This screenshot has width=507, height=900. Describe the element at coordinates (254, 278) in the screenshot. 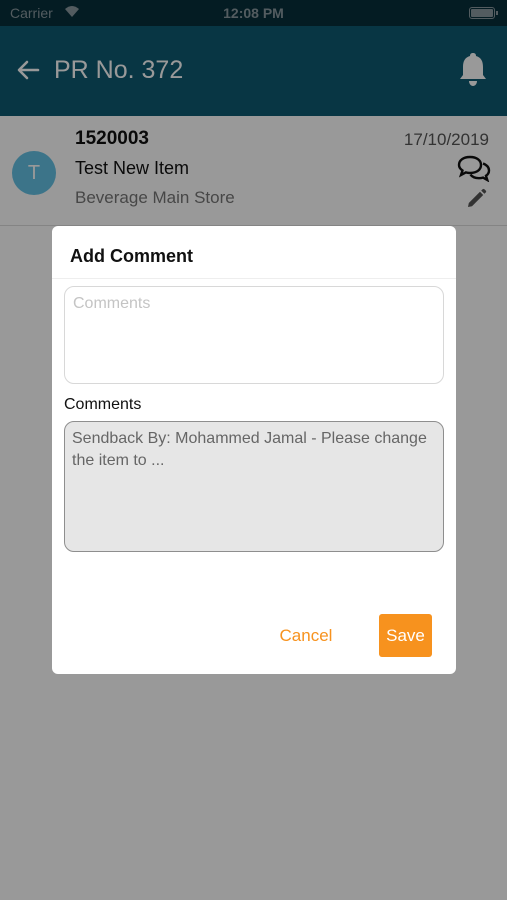

I see `dialog-divider` at that location.